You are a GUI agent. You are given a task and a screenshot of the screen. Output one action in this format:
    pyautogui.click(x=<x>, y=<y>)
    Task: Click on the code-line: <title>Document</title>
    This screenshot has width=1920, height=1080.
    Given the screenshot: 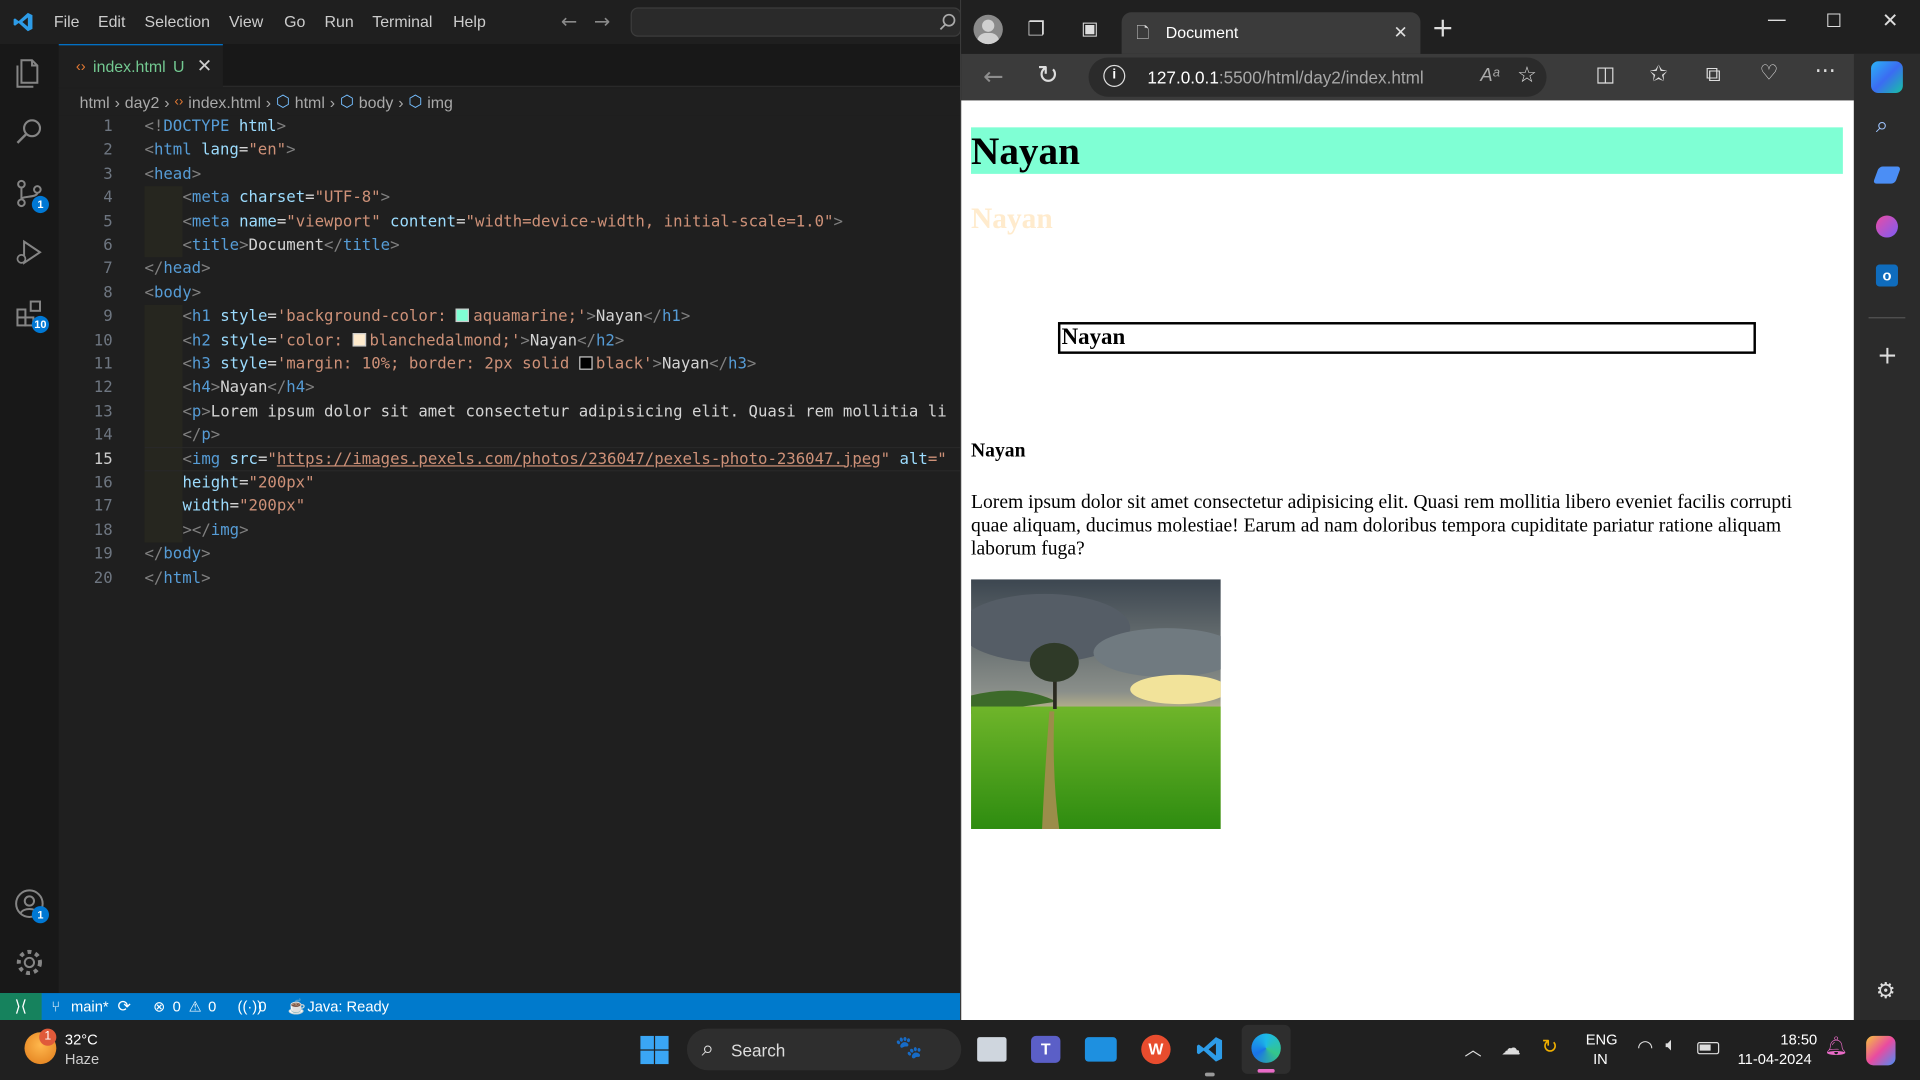 What is the action you would take?
    pyautogui.click(x=291, y=245)
    